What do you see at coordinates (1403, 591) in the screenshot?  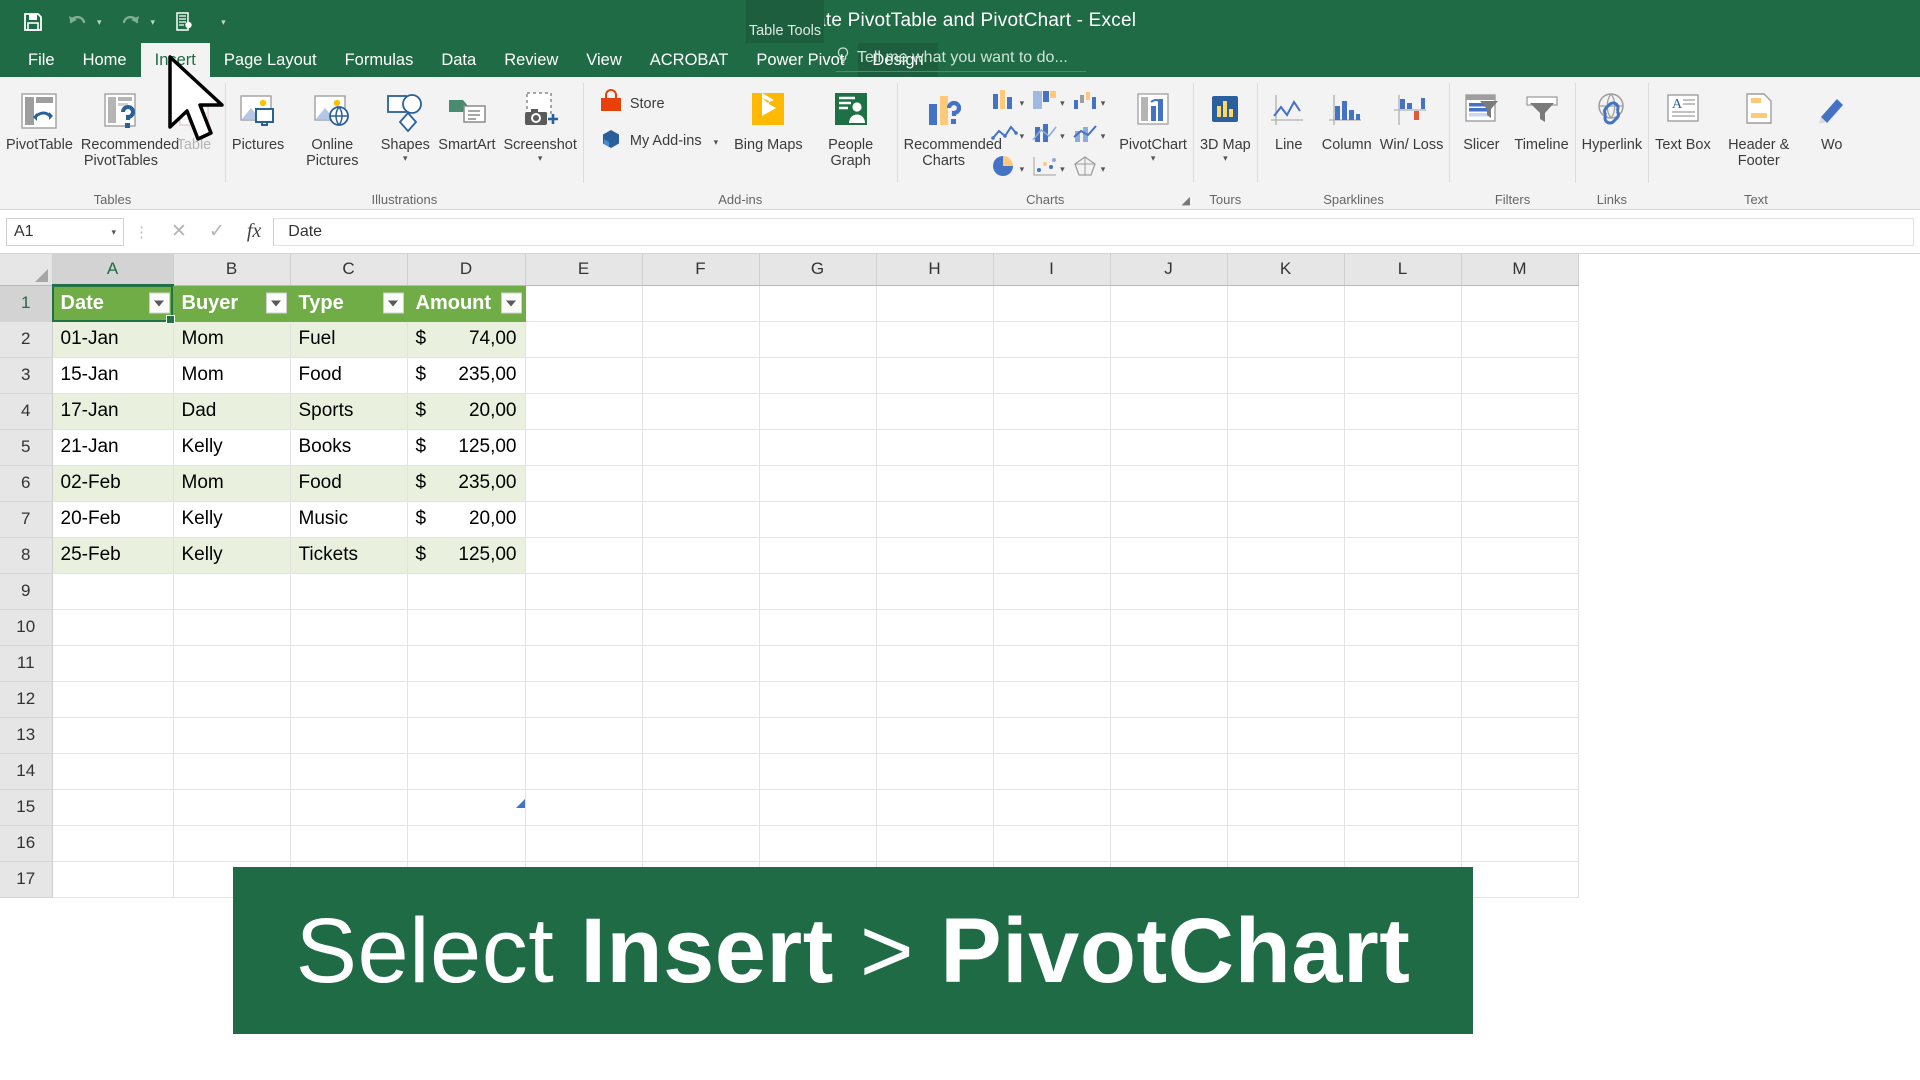 I see `cell-l9` at bounding box center [1403, 591].